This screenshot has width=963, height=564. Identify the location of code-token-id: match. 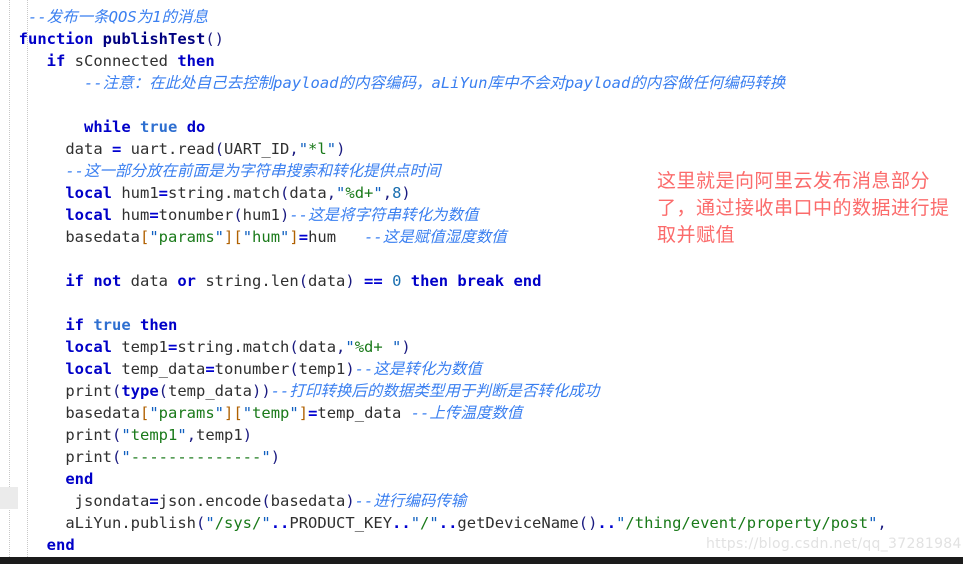
(266, 347).